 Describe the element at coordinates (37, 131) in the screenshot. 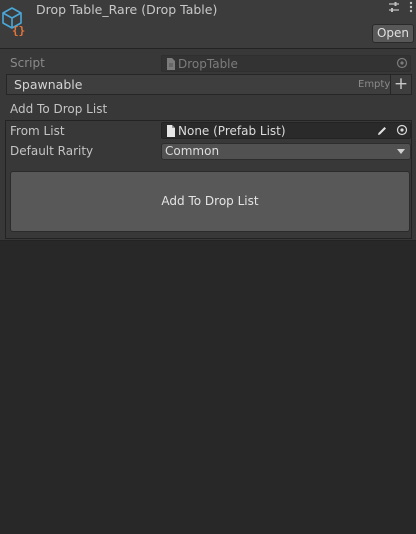

I see `from-list-label: From List` at that location.